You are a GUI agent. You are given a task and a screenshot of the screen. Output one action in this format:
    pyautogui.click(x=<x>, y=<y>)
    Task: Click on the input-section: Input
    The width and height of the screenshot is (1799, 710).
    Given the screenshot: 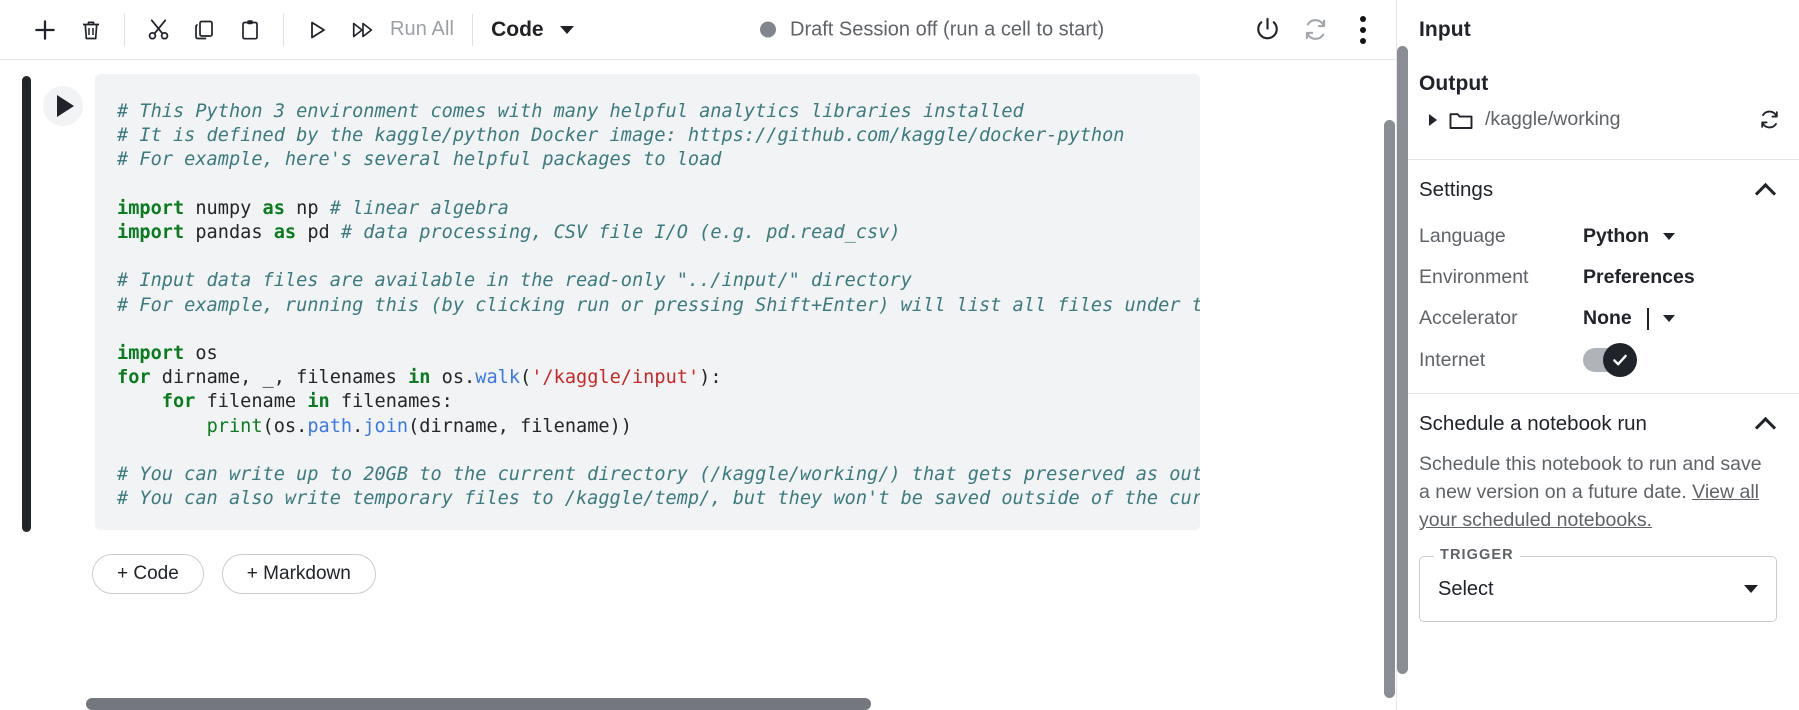 What is the action you would take?
    pyautogui.click(x=1598, y=21)
    